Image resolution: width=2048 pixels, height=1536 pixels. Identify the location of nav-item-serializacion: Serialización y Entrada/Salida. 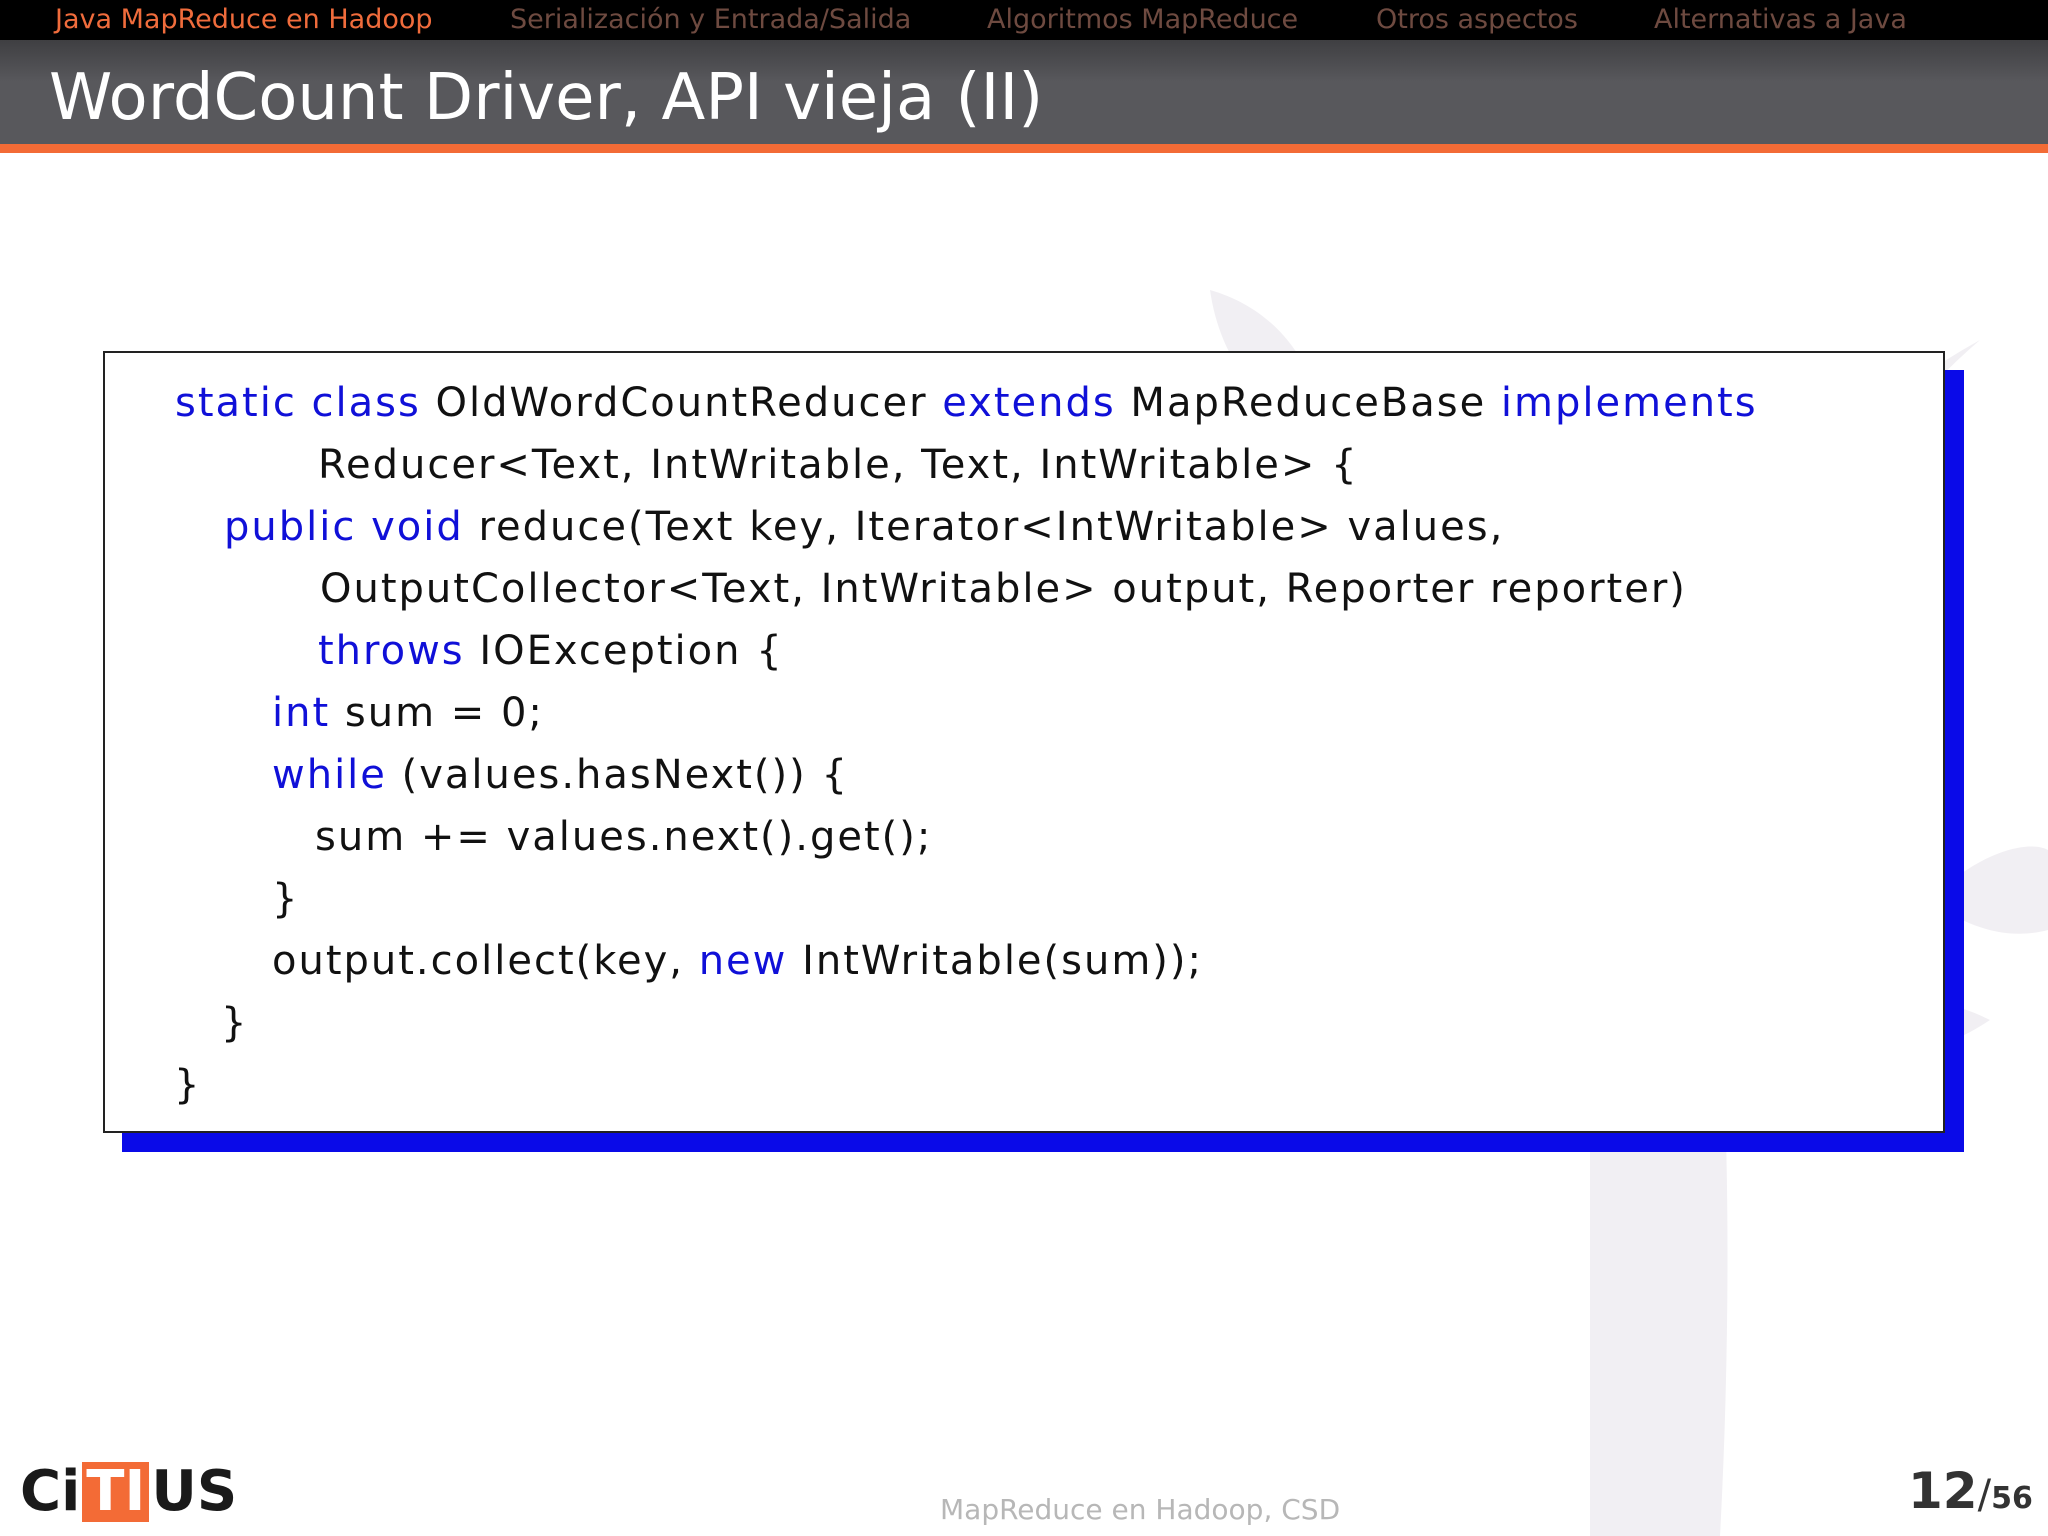
(710, 20).